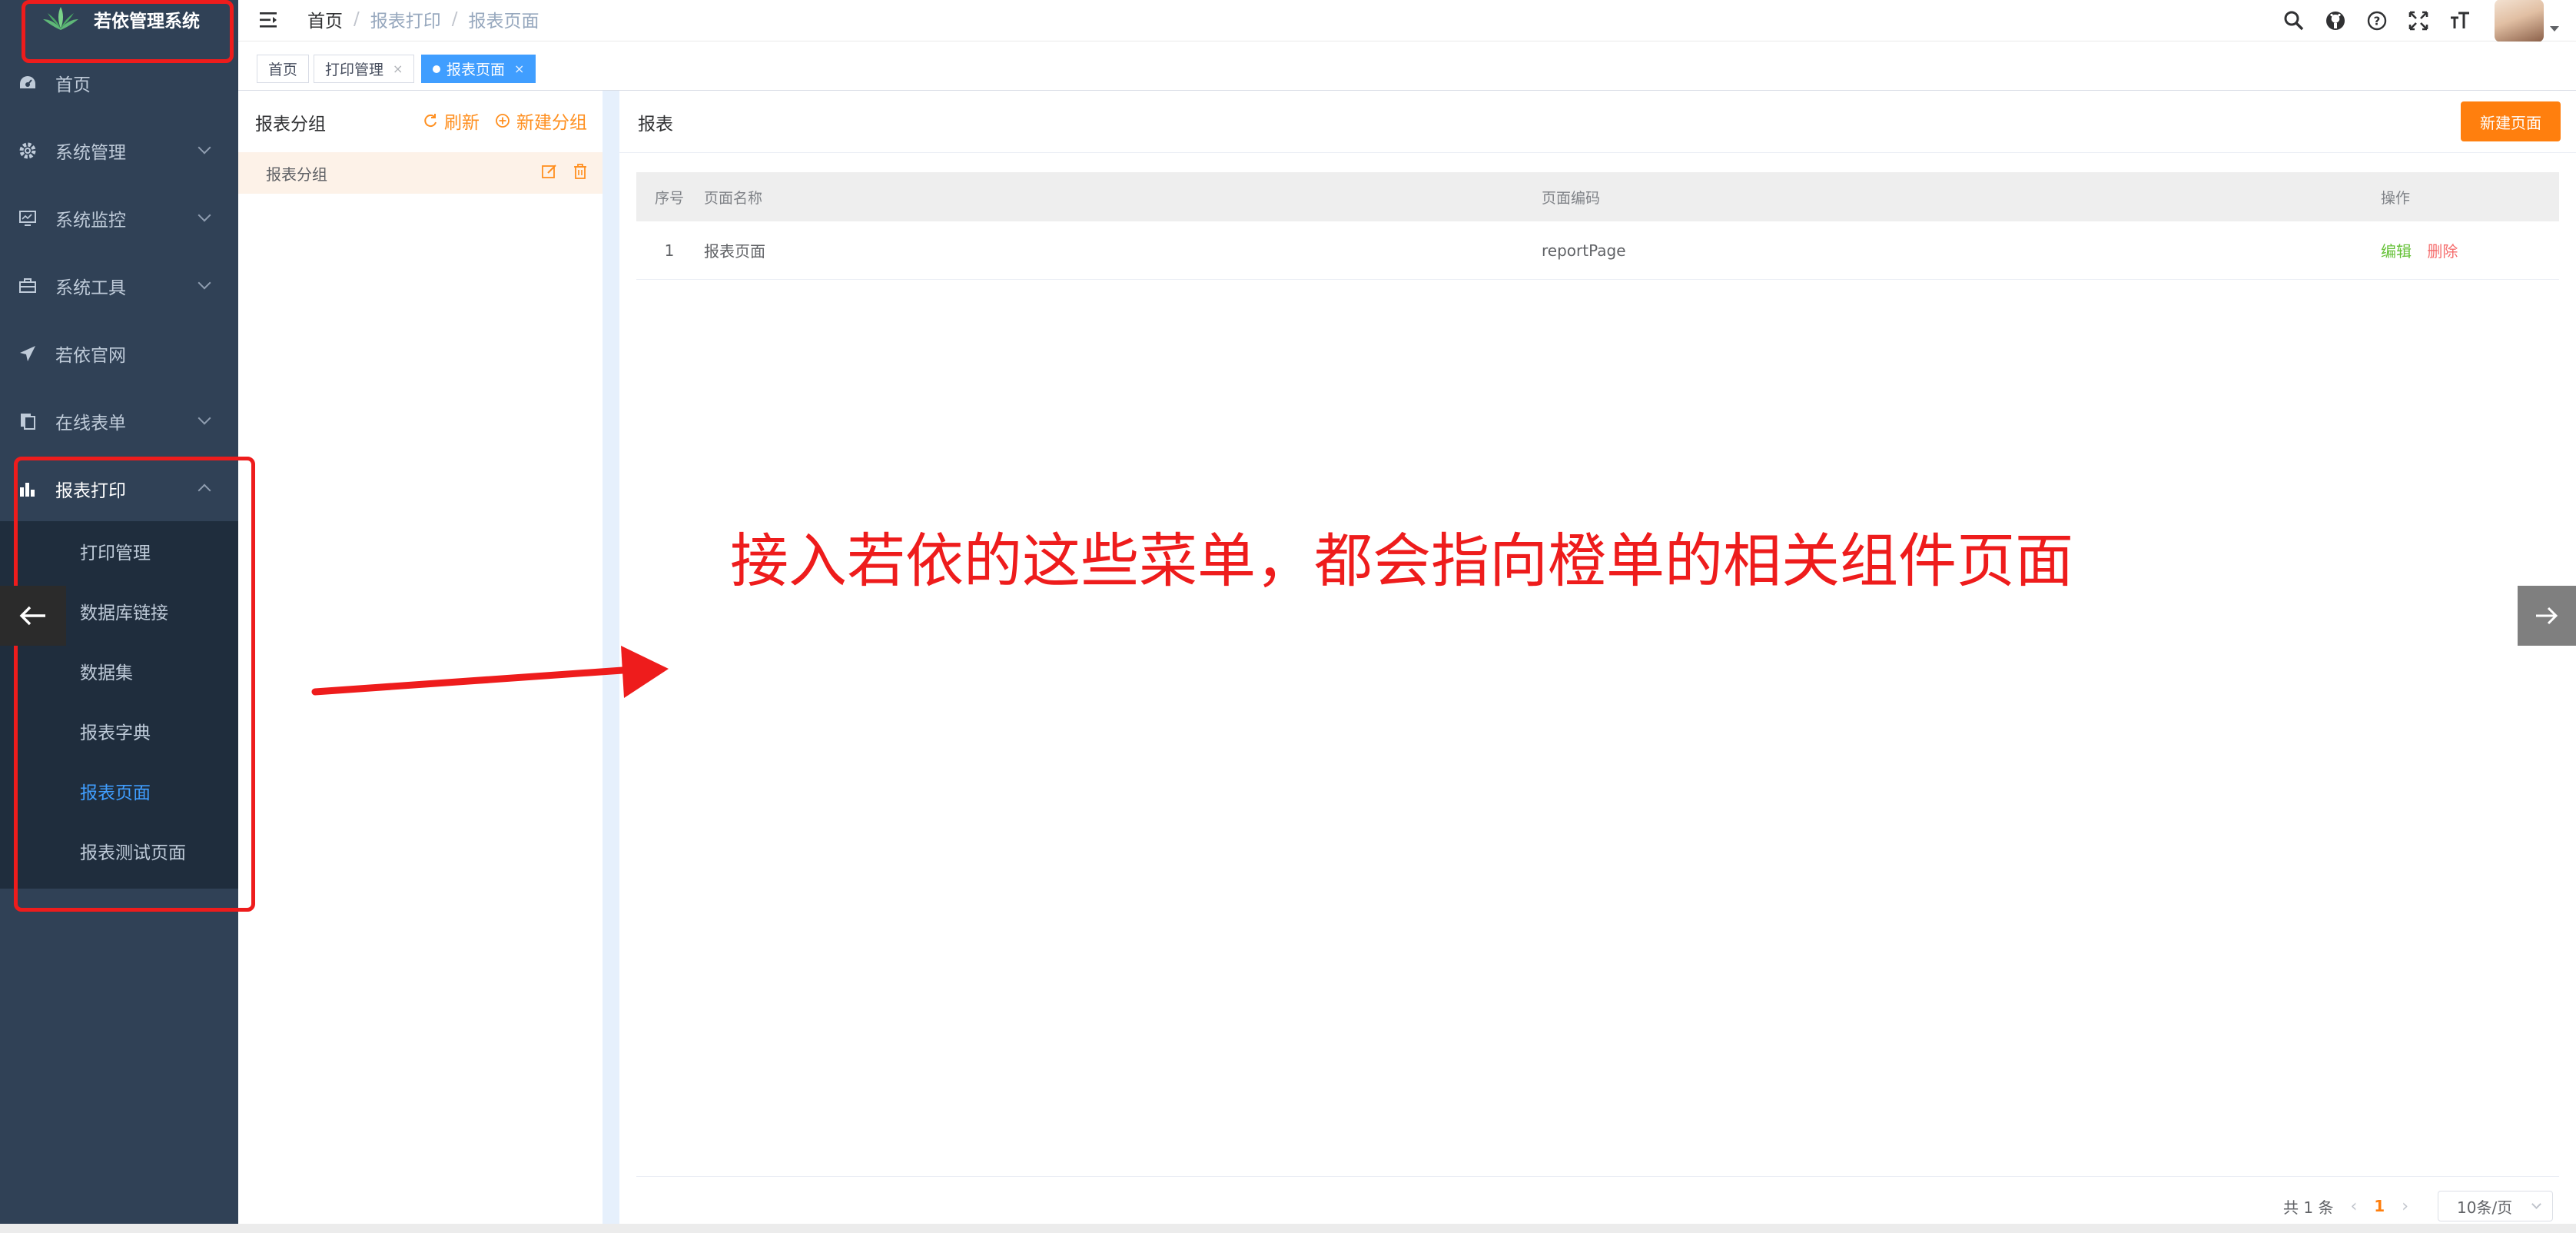  I want to click on viewer-prev-button, so click(33, 616).